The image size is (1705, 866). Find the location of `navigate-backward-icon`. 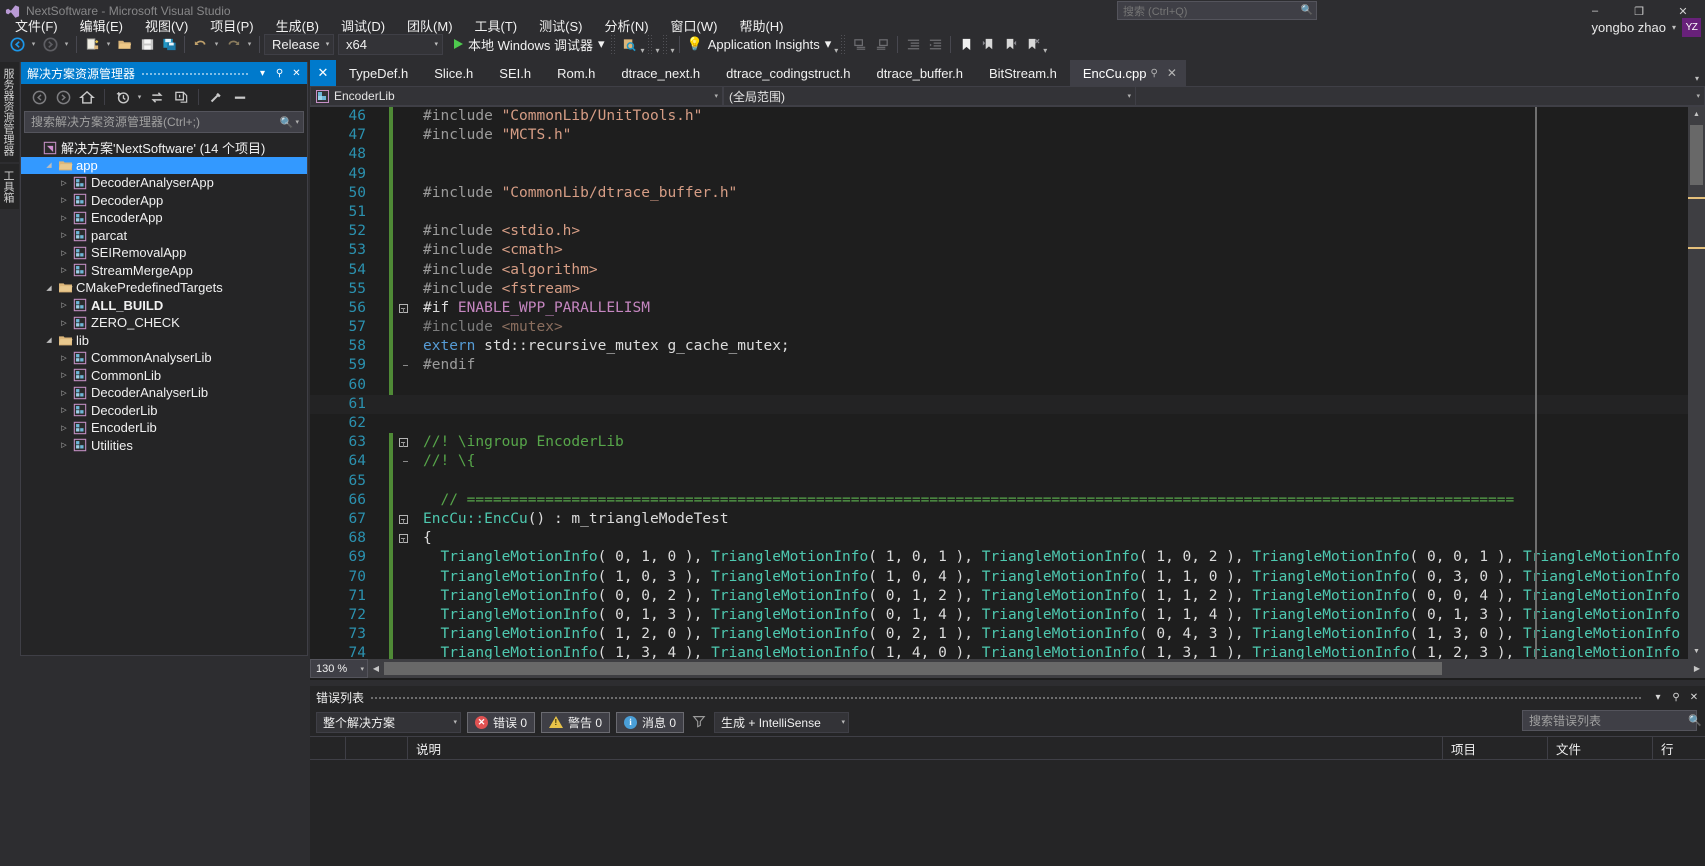

navigate-backward-icon is located at coordinates (17, 44).